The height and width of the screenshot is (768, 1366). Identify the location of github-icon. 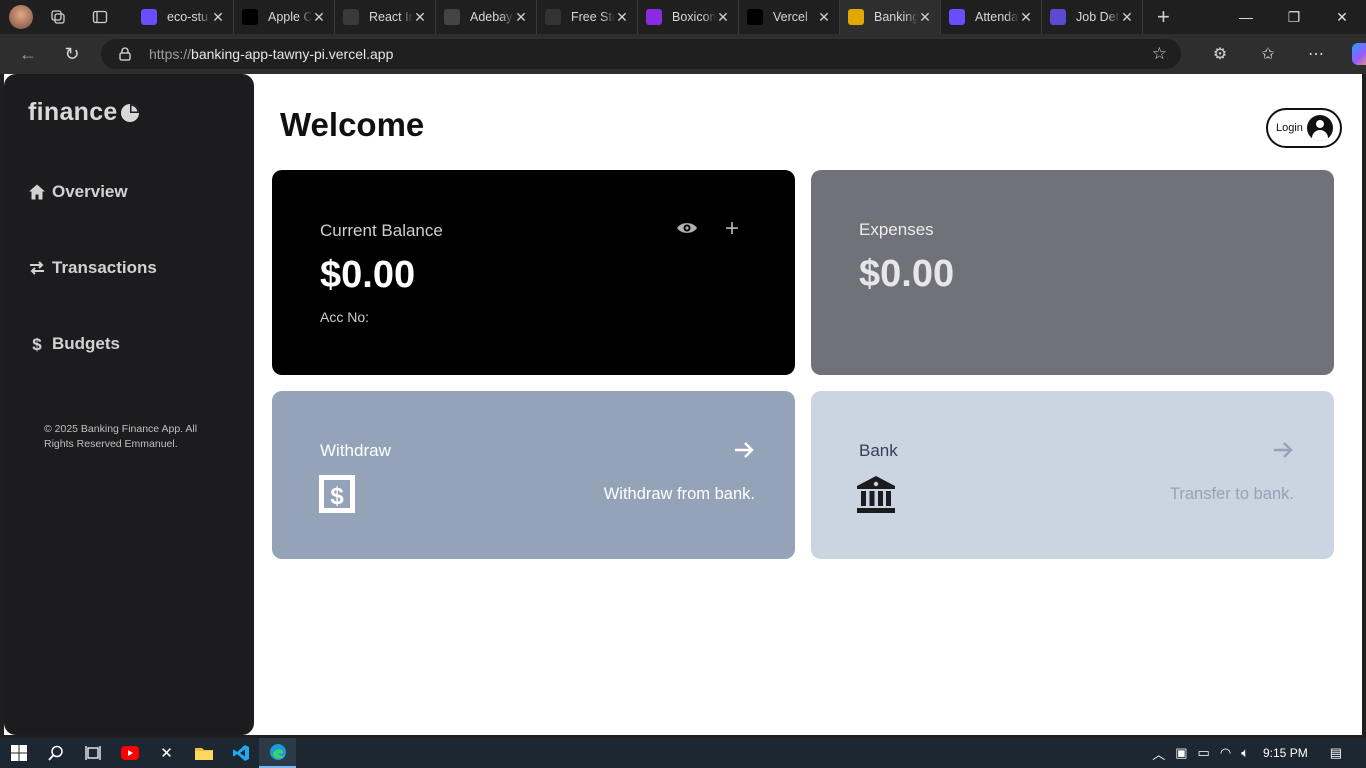
(452, 17).